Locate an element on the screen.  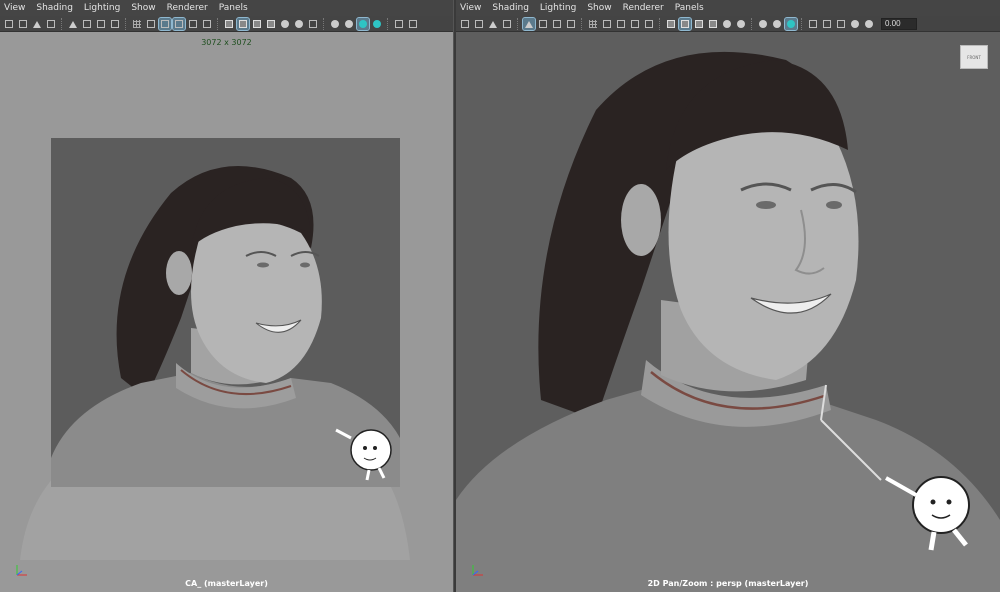
isolate-icon is located at coordinates (813, 24).